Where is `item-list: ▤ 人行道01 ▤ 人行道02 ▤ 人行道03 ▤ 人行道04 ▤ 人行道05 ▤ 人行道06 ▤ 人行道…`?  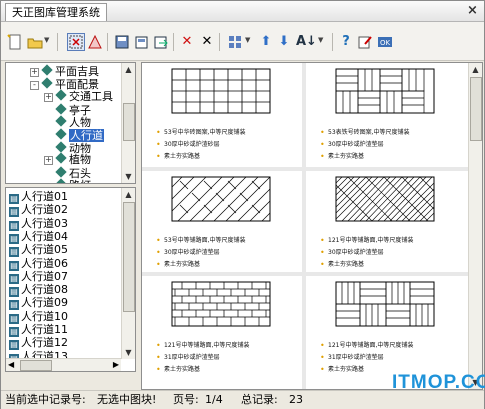 item-list: ▤ 人行道01 ▤ 人行道02 ▤ 人行道03 ▤ 人行道04 ▤ 人行道05 ▤ 人行道06 ▤ 人行道… is located at coordinates (70, 279).